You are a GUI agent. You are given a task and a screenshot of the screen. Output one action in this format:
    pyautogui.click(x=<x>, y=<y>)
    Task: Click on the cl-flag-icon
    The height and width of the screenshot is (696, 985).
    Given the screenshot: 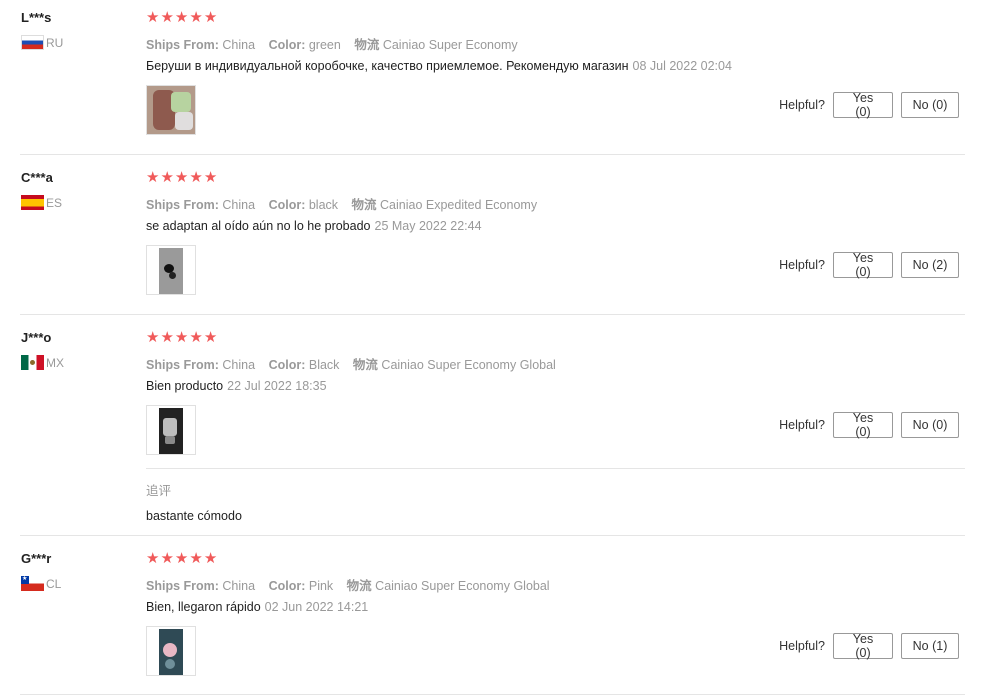 What is the action you would take?
    pyautogui.click(x=32, y=583)
    